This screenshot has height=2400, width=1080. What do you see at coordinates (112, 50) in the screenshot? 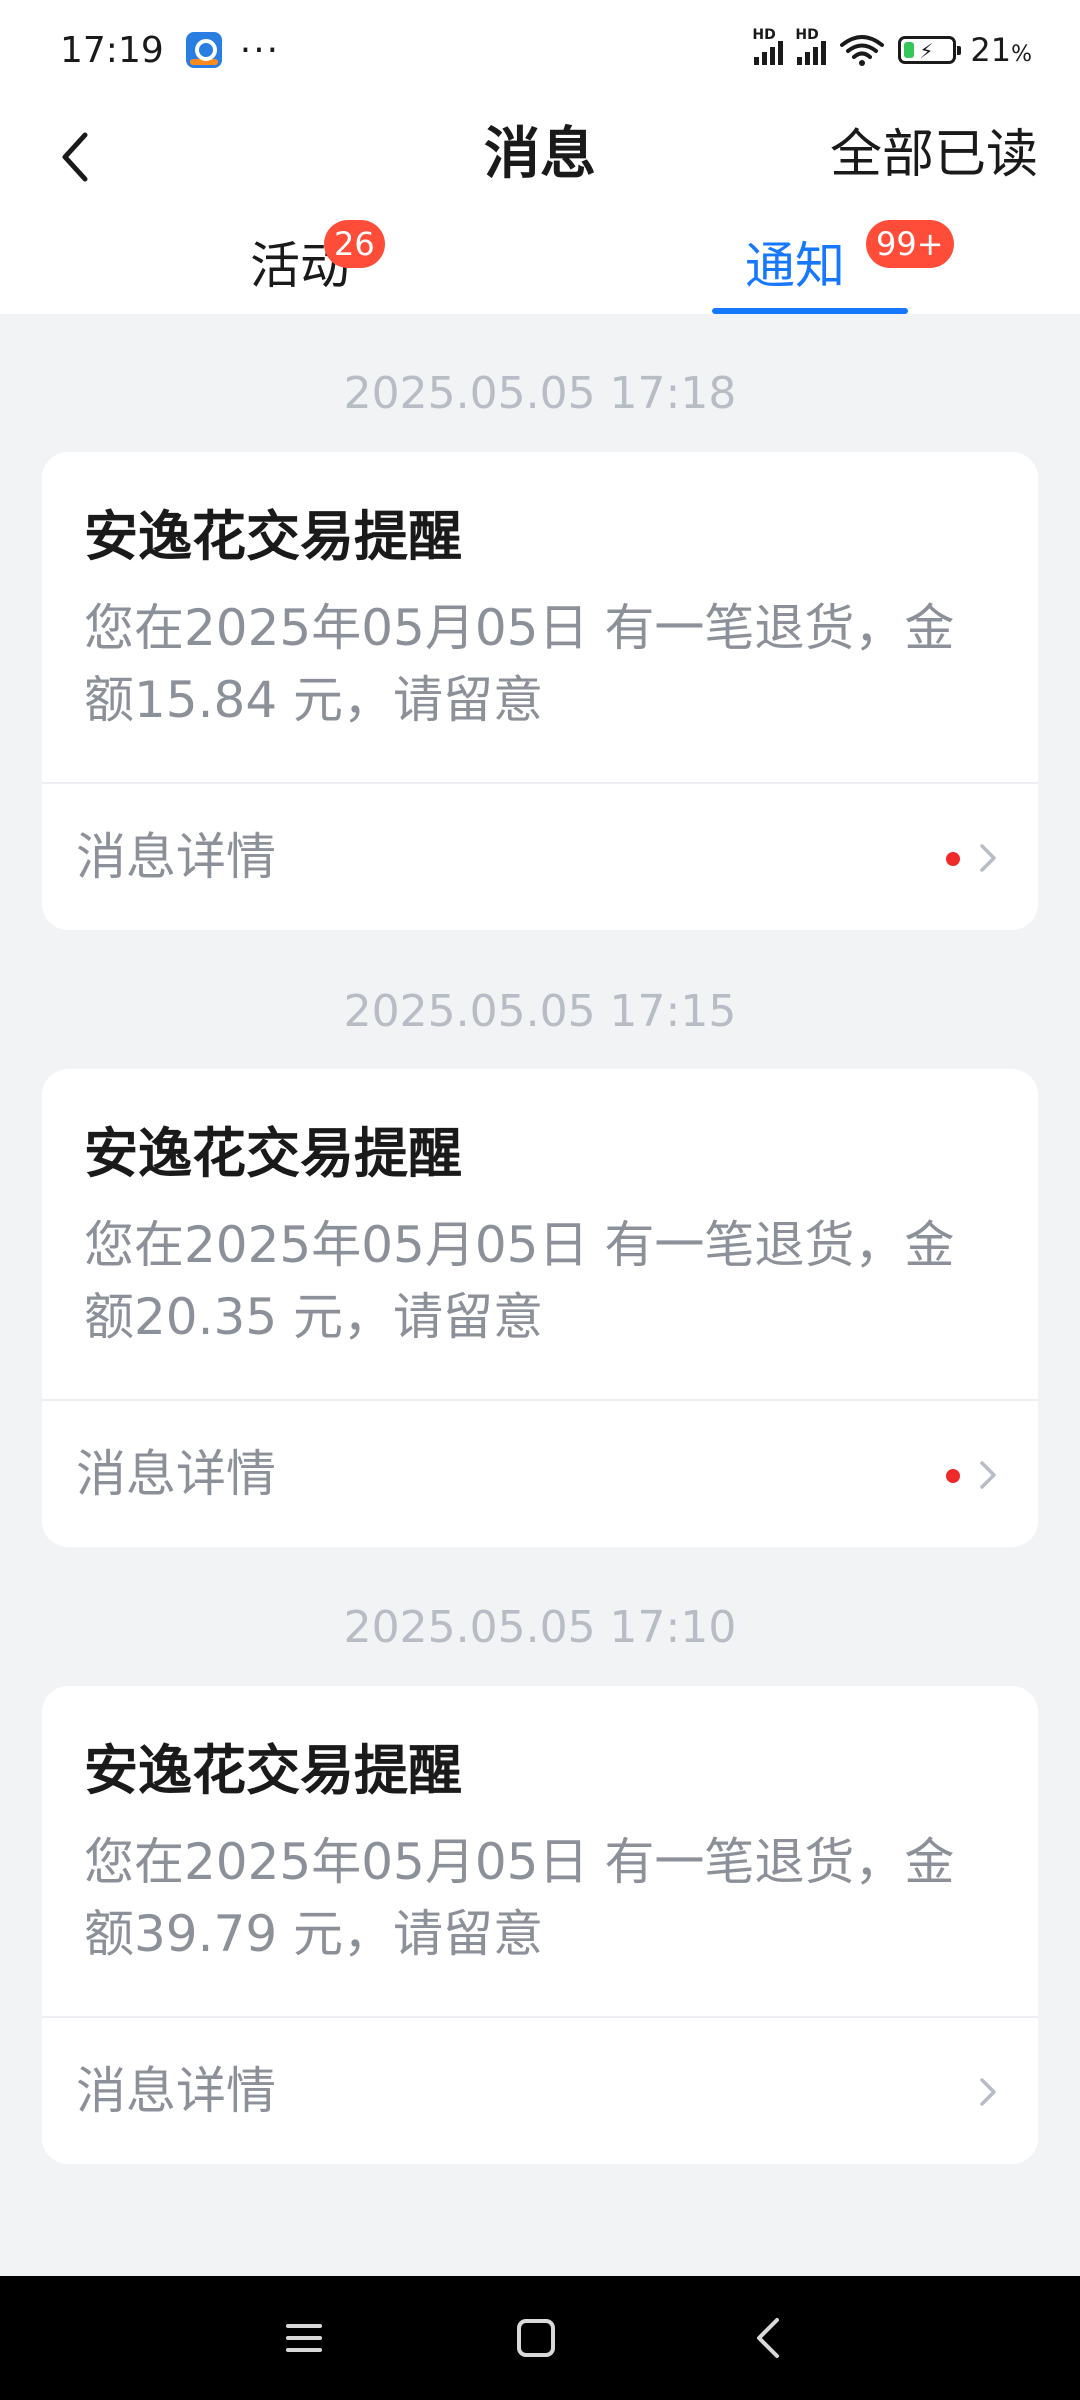
I see `status-time: 17:19` at bounding box center [112, 50].